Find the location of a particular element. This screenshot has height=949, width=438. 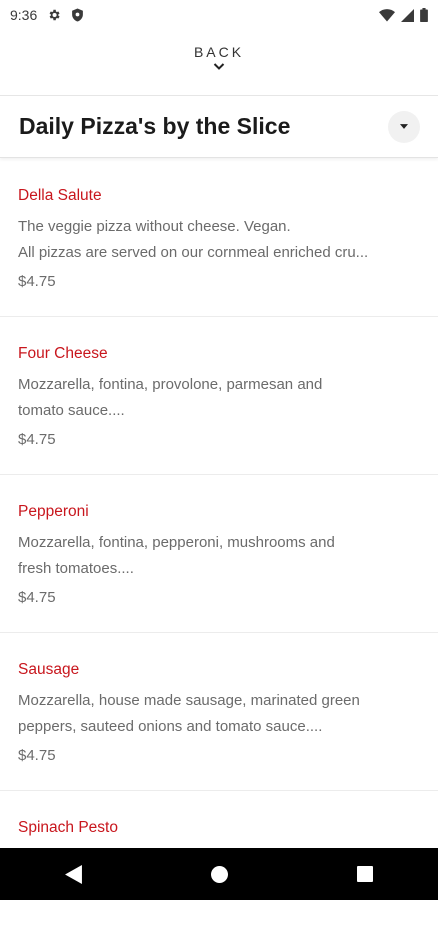

system-nav-bar is located at coordinates (219, 874).